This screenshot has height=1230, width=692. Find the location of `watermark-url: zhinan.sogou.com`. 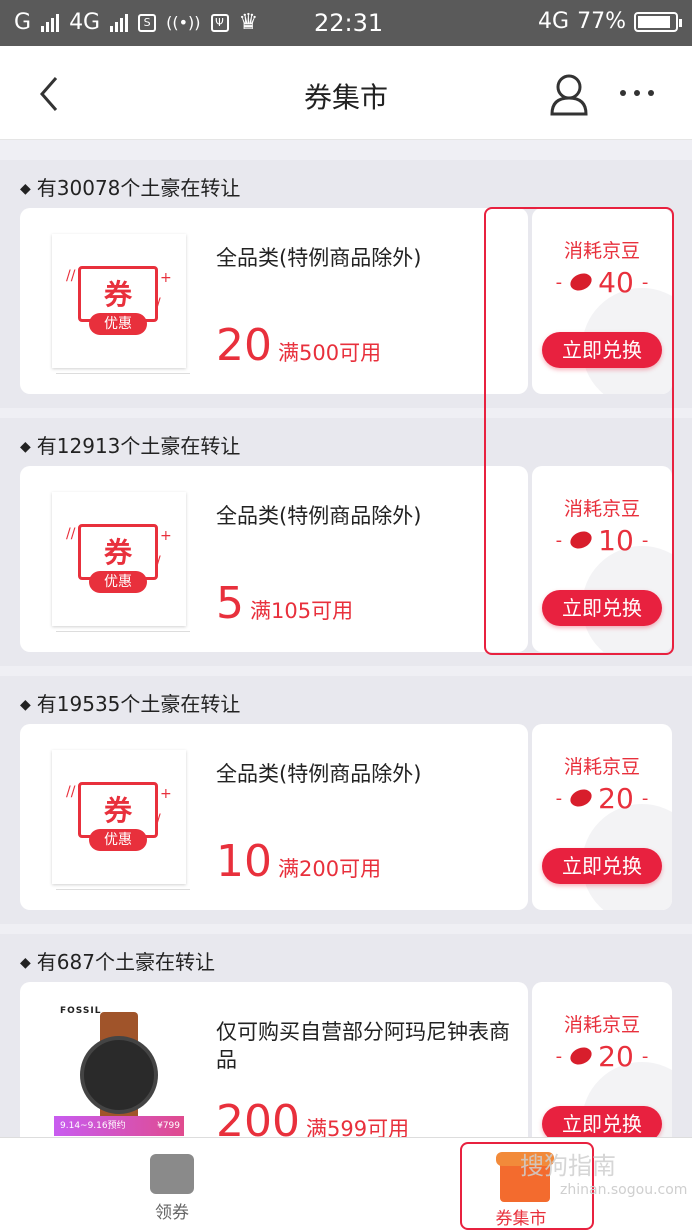

watermark-url: zhinan.sogou.com is located at coordinates (624, 1190).